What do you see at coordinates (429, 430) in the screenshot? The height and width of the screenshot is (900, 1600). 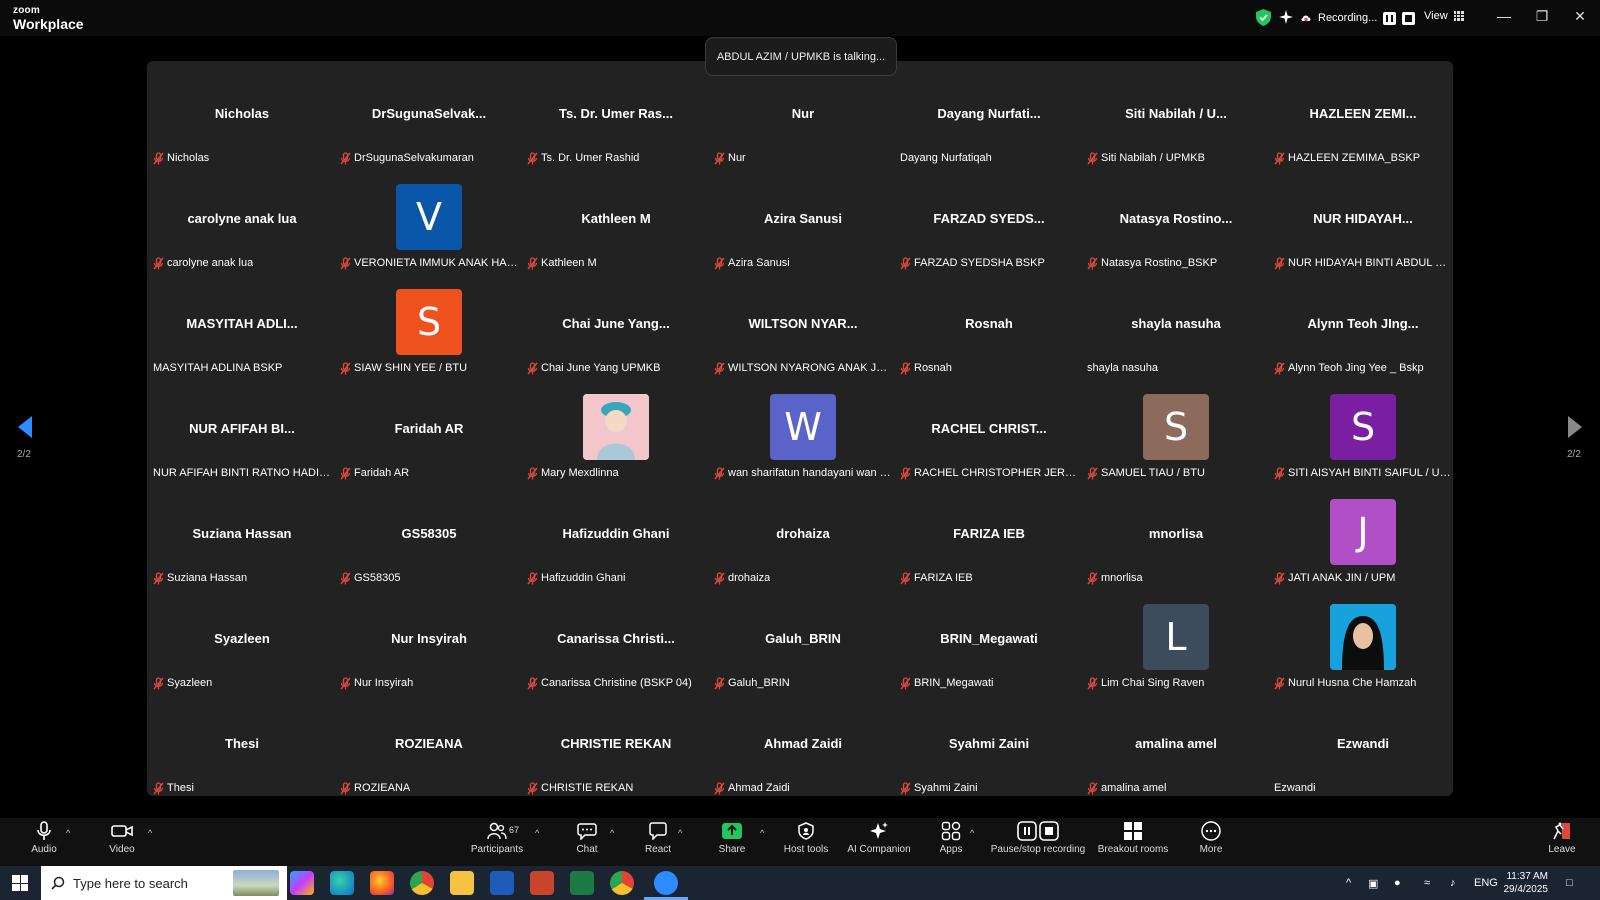 I see `participant-tile: Faridah AR Faridah AR` at bounding box center [429, 430].